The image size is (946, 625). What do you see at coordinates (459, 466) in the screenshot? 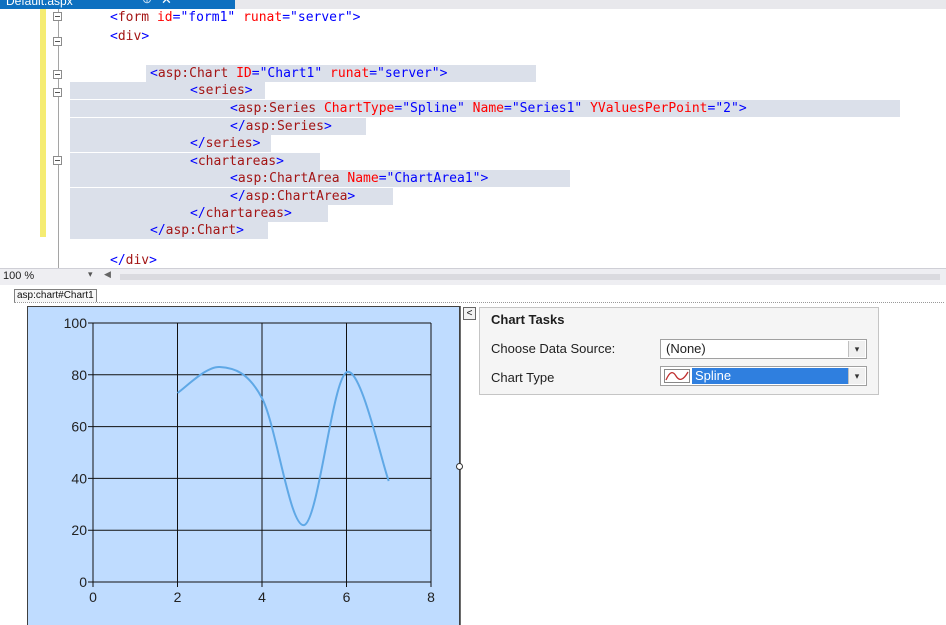
I see `resize-handle` at bounding box center [459, 466].